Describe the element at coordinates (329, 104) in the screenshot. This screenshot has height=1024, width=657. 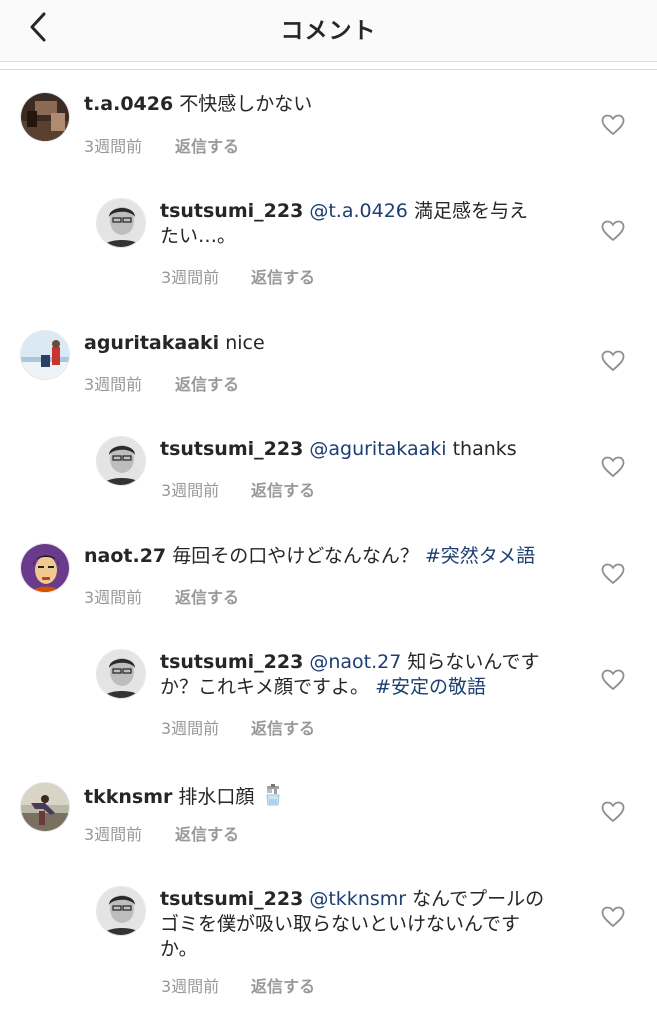
I see `comment-text: t.a.0426 不快感しかない` at that location.